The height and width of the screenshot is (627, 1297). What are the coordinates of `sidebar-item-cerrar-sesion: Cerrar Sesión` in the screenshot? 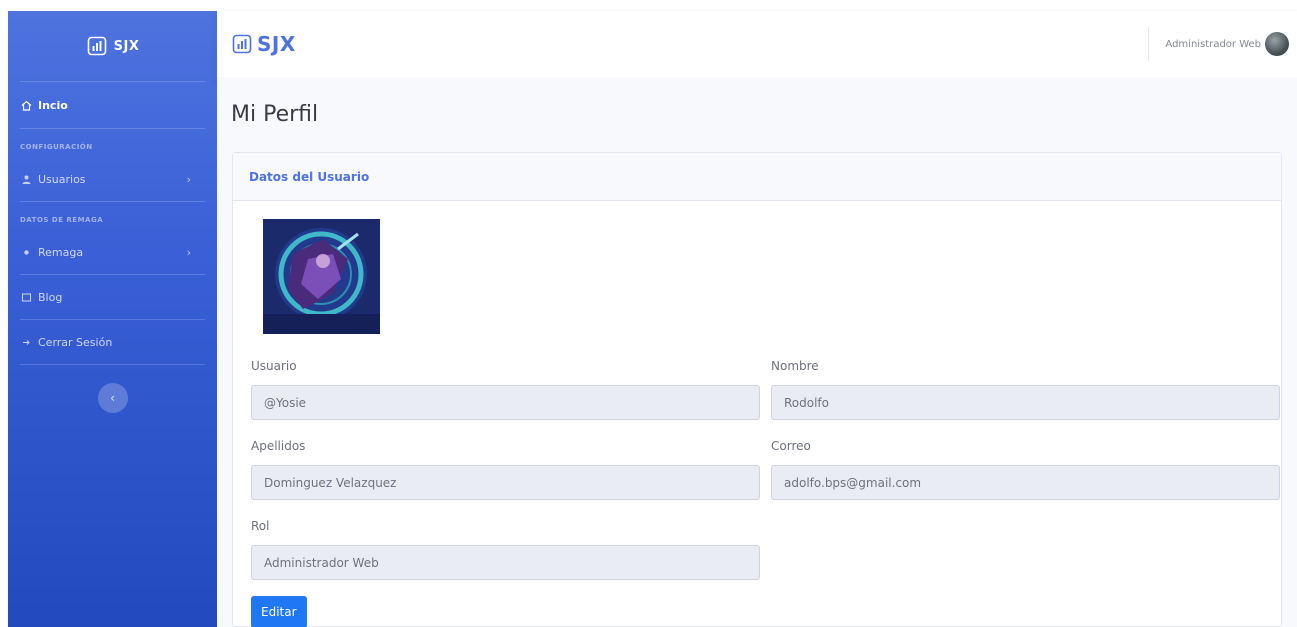 It's located at (112, 342).